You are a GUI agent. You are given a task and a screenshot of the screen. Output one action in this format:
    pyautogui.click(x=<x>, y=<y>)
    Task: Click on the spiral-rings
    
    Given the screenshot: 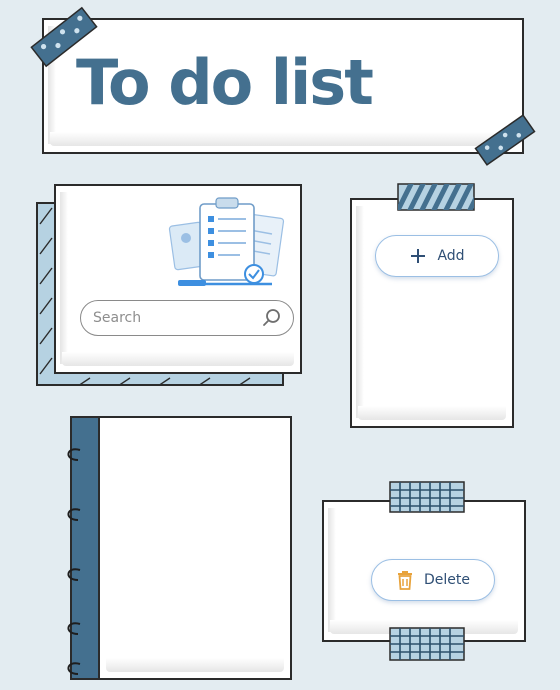 What is the action you would take?
    pyautogui.click(x=74, y=561)
    